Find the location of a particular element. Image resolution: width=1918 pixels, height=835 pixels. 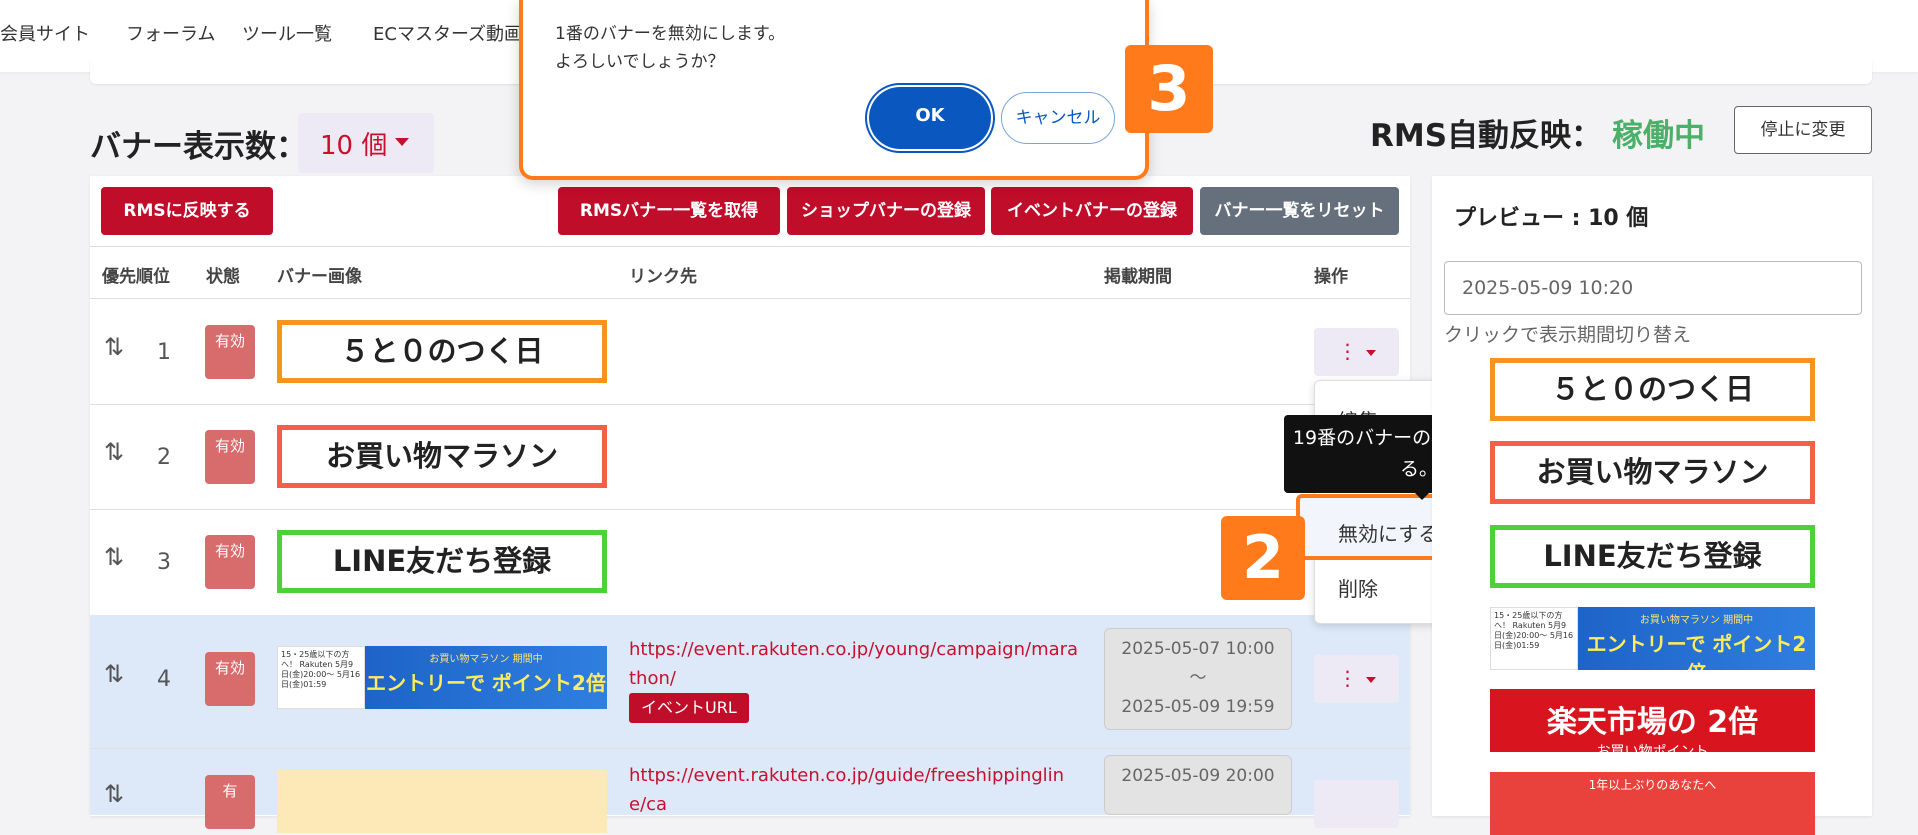

status-badge: 有 is located at coordinates (230, 802).